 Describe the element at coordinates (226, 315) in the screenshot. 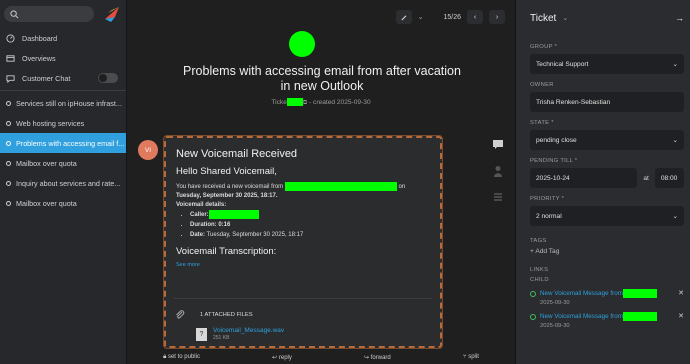

I see `attached-count: 1 ATTACHED FILES` at that location.